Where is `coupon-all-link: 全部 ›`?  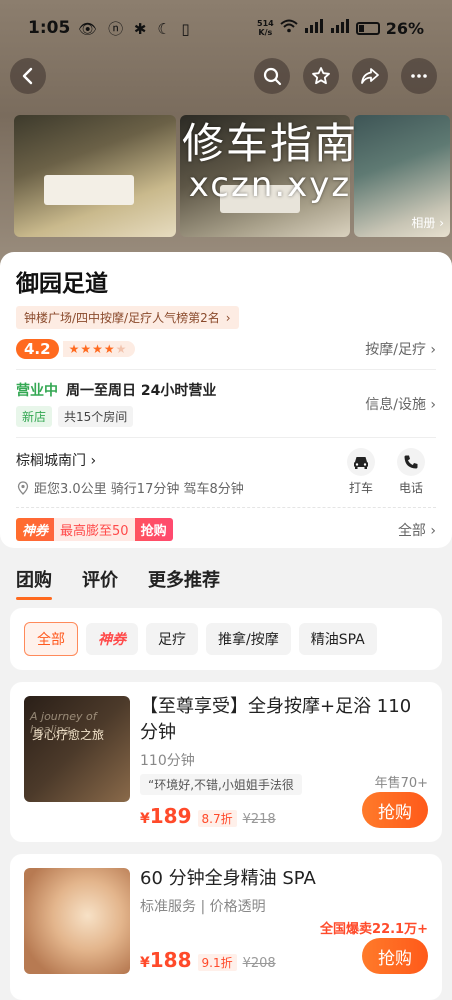
coupon-all-link: 全部 › is located at coordinates (417, 530).